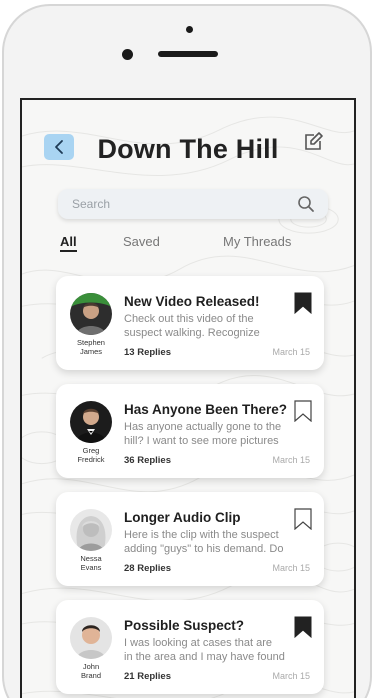 The height and width of the screenshot is (698, 376). What do you see at coordinates (188, 246) in the screenshot?
I see `thread-tabs: All Saved My Threads` at bounding box center [188, 246].